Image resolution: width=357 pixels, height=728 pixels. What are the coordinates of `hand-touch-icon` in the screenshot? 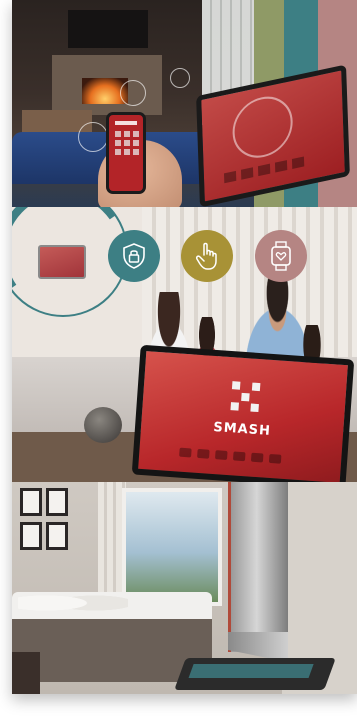 It's located at (206, 256).